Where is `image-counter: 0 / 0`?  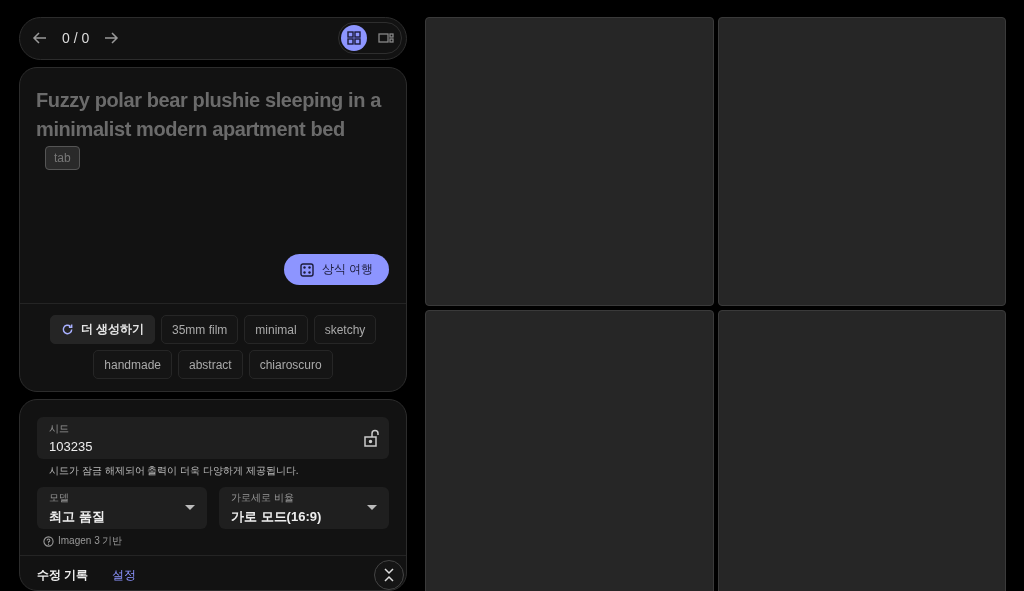 image-counter: 0 / 0 is located at coordinates (76, 38).